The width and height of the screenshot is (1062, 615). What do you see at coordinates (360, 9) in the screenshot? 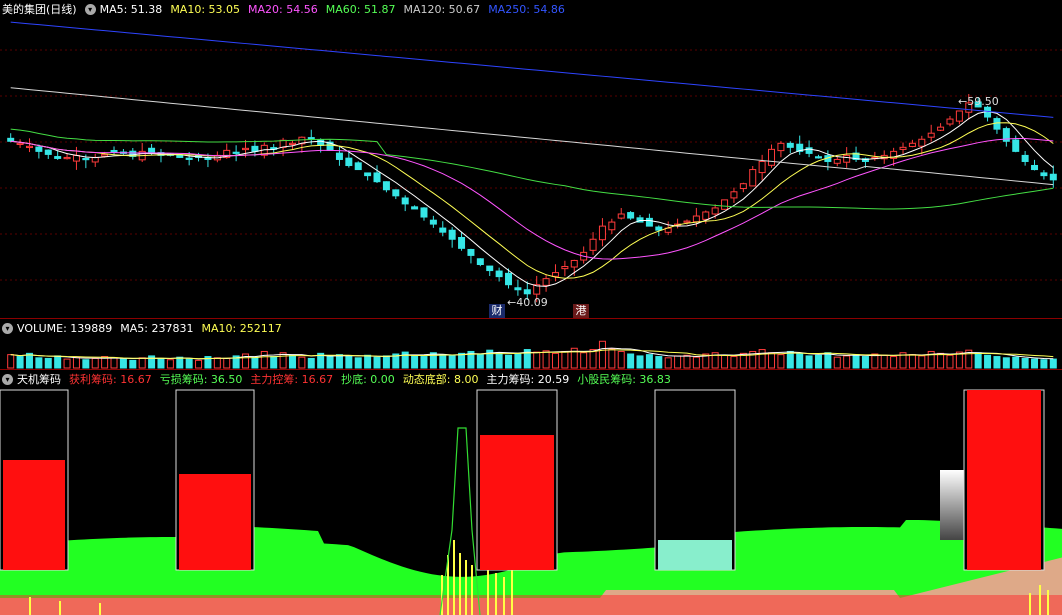
I see `ma-label-3: MA60: 51.87` at bounding box center [360, 9].